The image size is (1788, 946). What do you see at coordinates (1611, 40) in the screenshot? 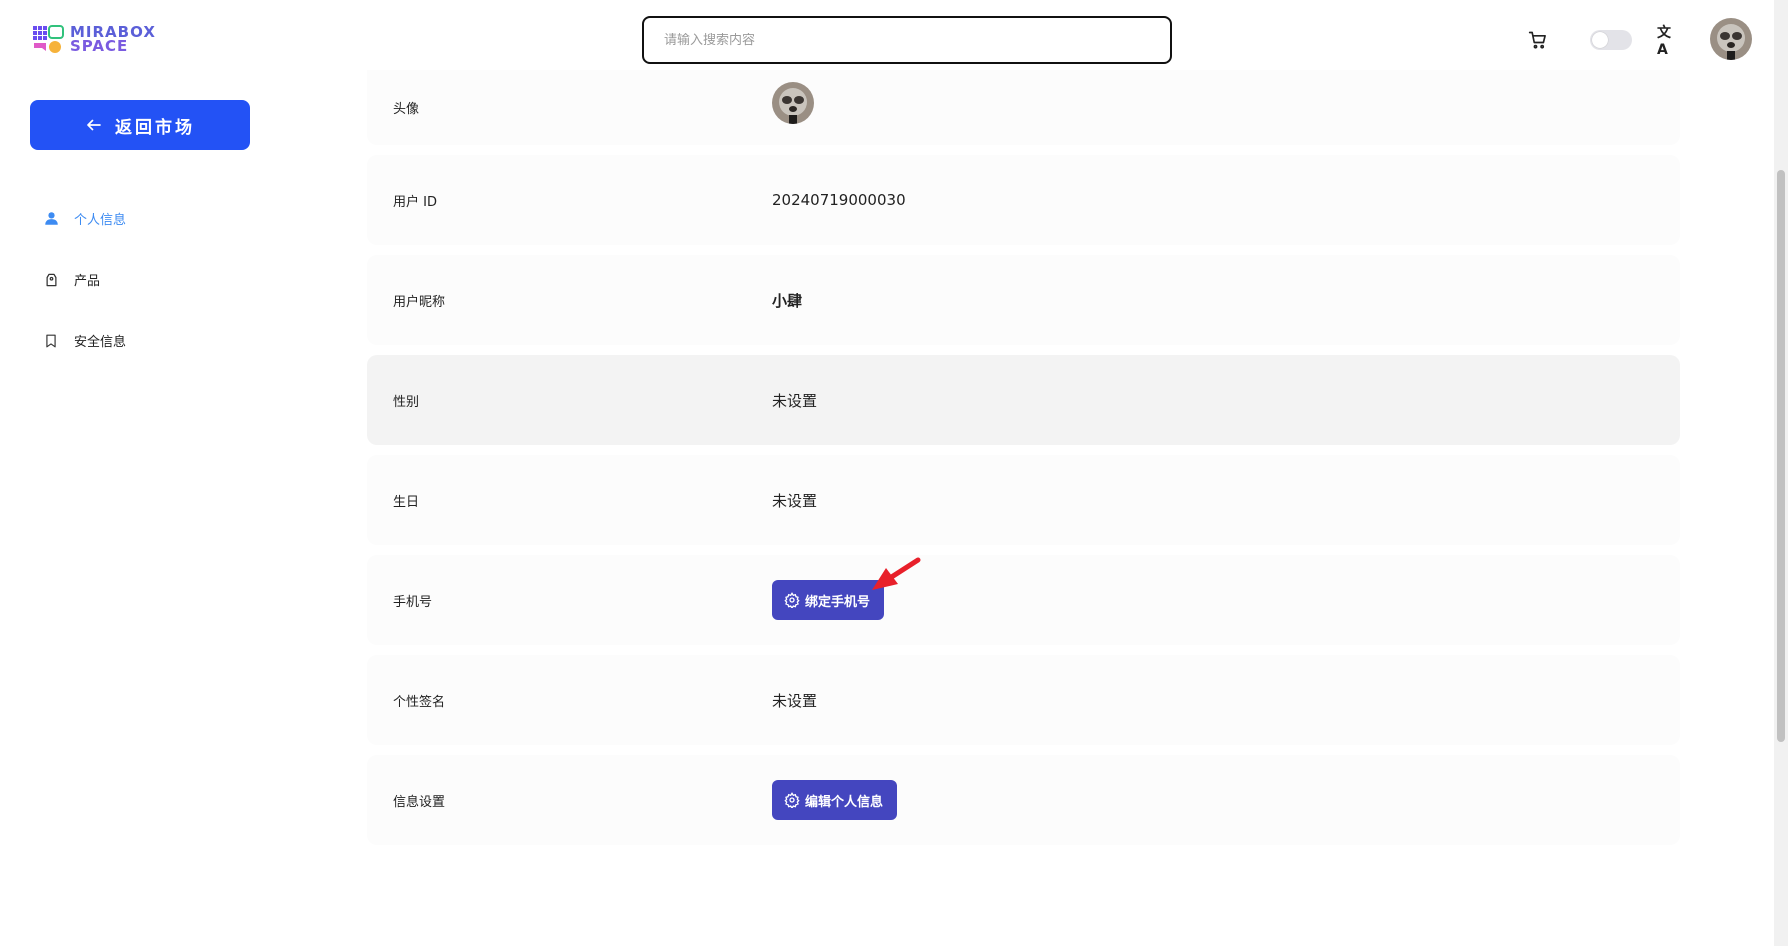
I see `theme-toggle` at bounding box center [1611, 40].